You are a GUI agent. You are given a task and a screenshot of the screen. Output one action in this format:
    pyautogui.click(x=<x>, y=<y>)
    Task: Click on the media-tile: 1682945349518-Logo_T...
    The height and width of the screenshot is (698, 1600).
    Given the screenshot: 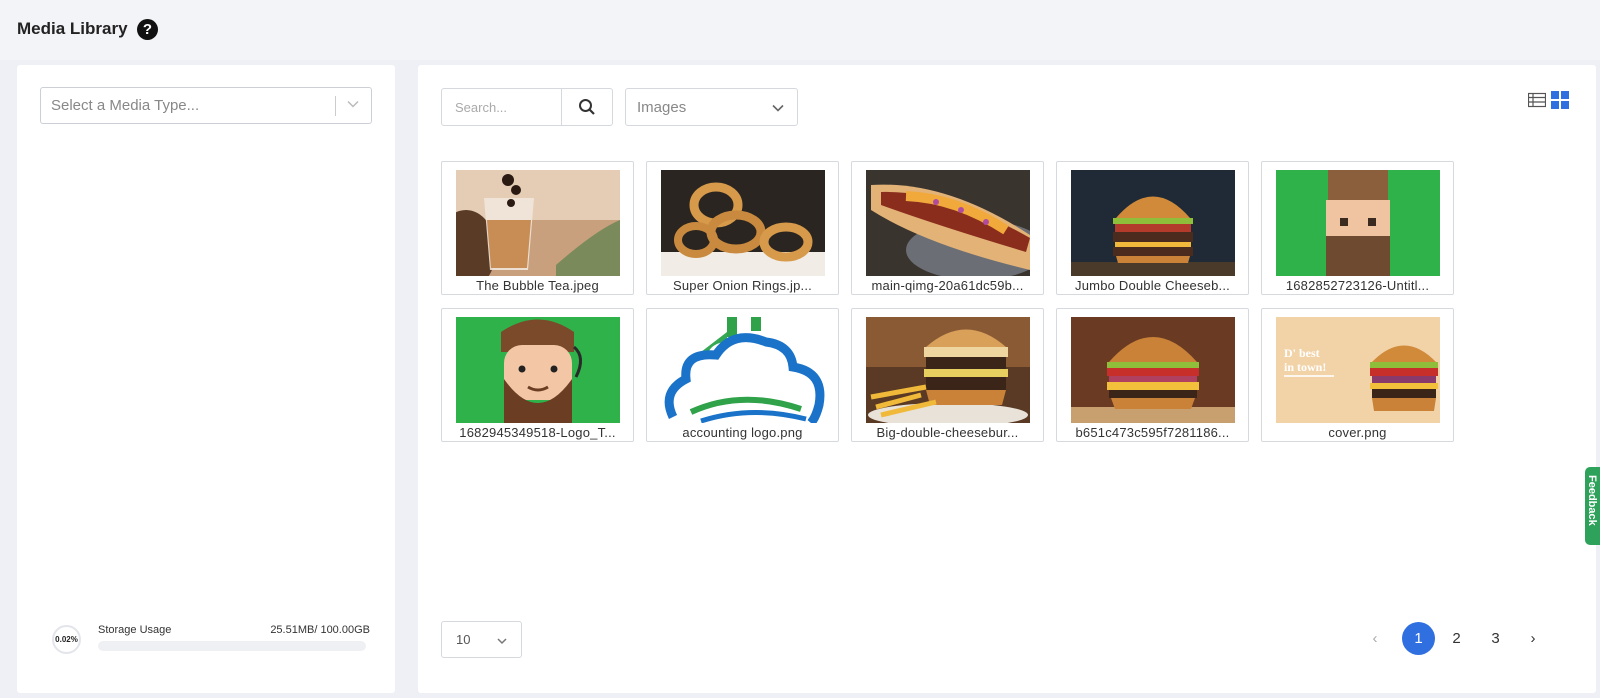 What is the action you would take?
    pyautogui.click(x=537, y=375)
    